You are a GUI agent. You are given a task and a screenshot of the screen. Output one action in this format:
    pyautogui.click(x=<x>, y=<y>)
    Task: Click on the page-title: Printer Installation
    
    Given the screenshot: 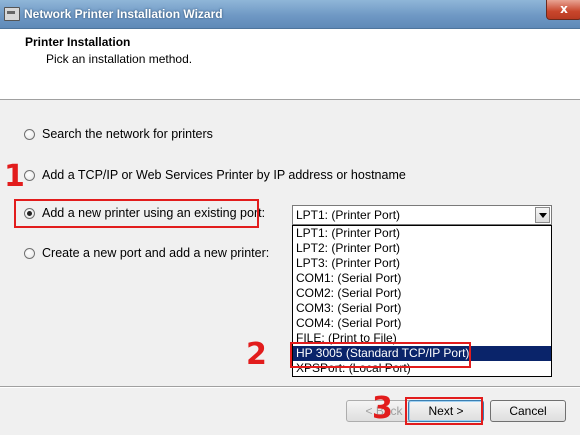 What is the action you would take?
    pyautogui.click(x=78, y=42)
    